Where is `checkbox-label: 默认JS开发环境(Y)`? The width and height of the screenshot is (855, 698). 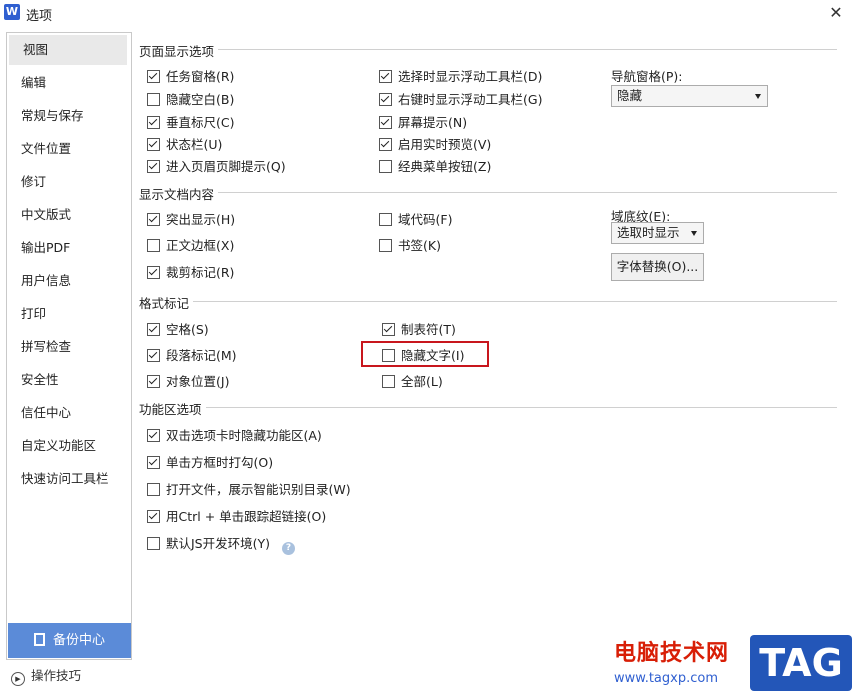 checkbox-label: 默认JS开发环境(Y) is located at coordinates (218, 543).